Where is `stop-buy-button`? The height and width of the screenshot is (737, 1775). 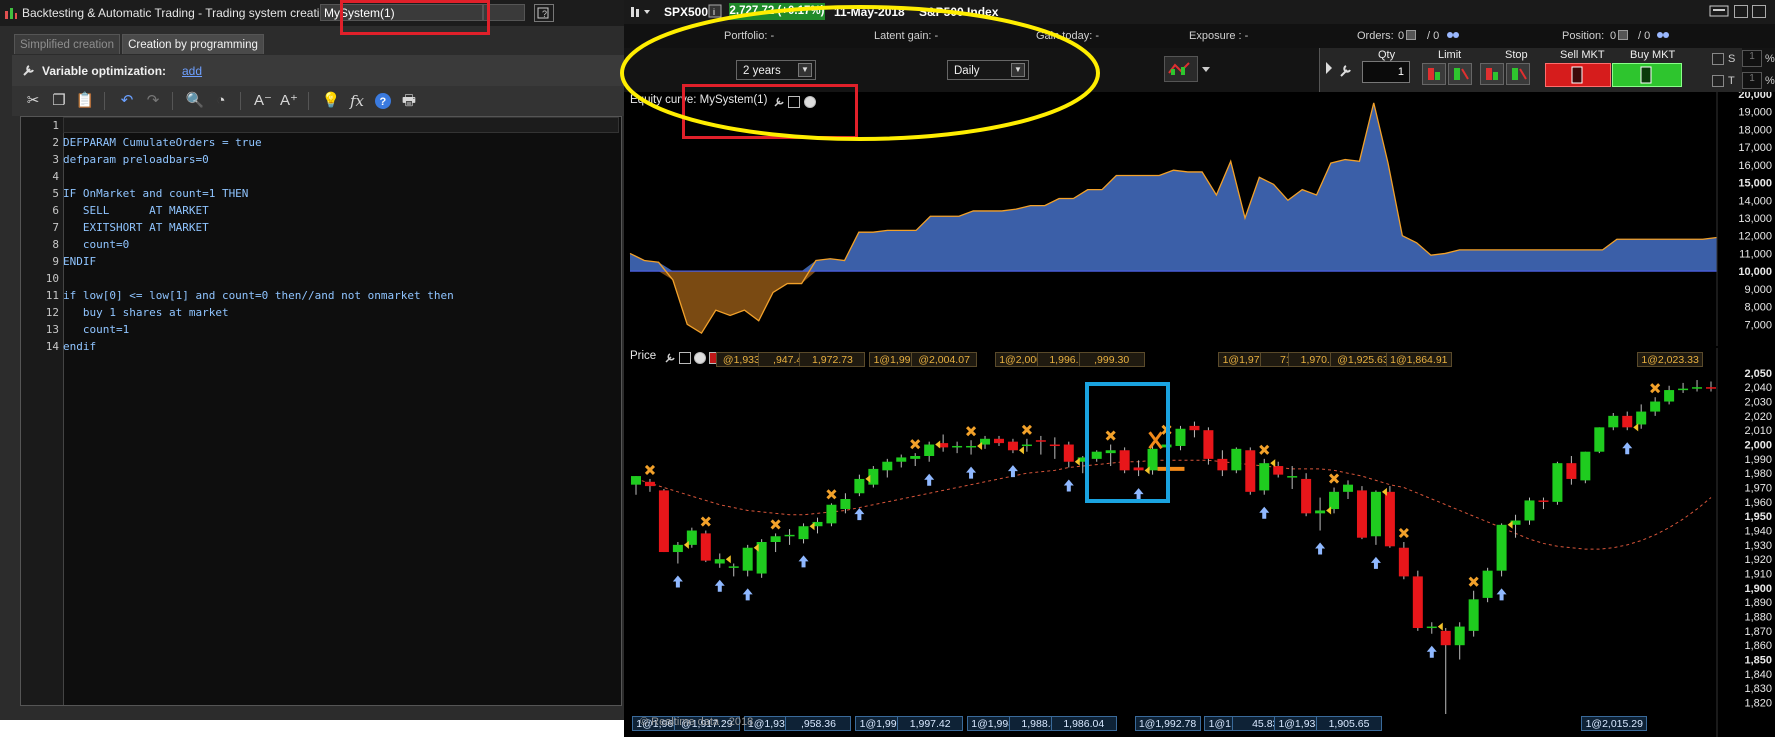
stop-buy-button is located at coordinates (1518, 74).